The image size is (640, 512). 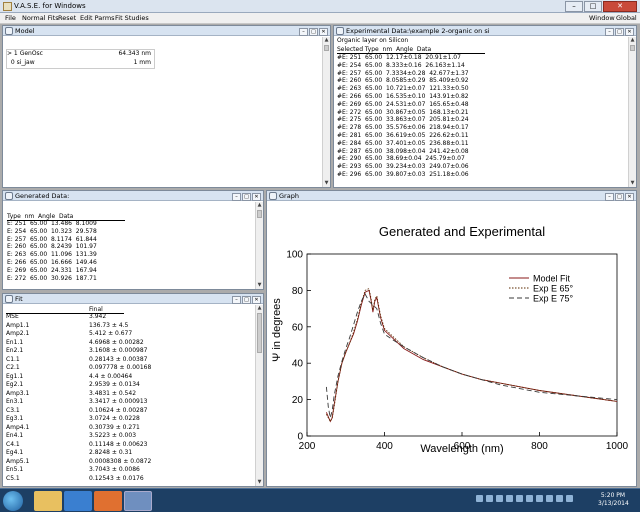 I want to click on fit-param-value: 0.30739 ± 0.271, so click(x=114, y=428).